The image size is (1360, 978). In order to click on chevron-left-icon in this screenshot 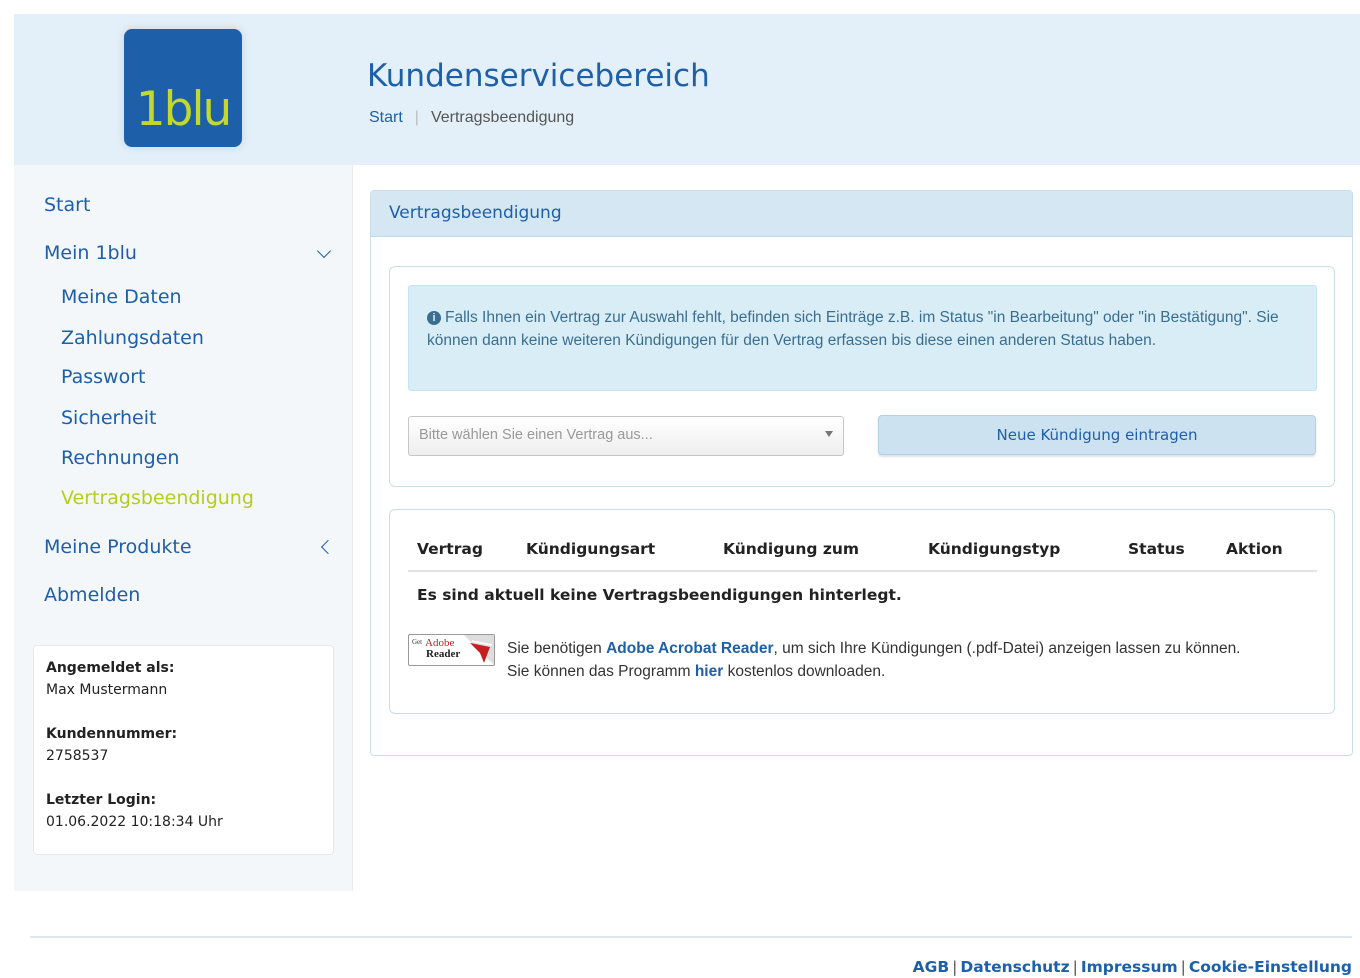, I will do `click(328, 547)`.